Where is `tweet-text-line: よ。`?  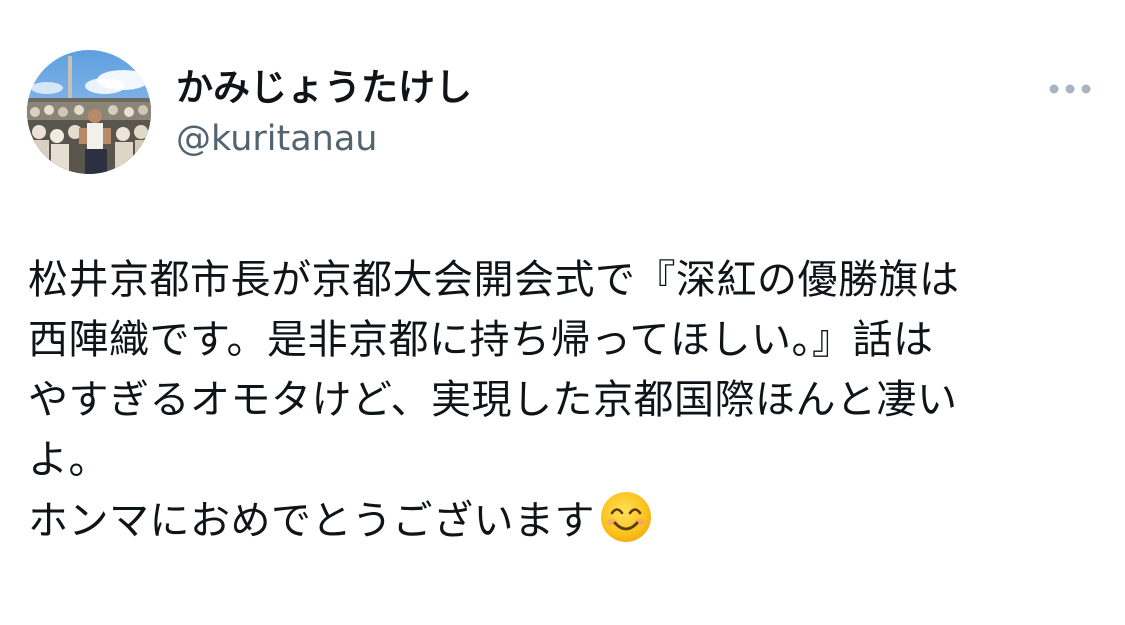
tweet-text-line: よ。 is located at coordinates (68, 460).